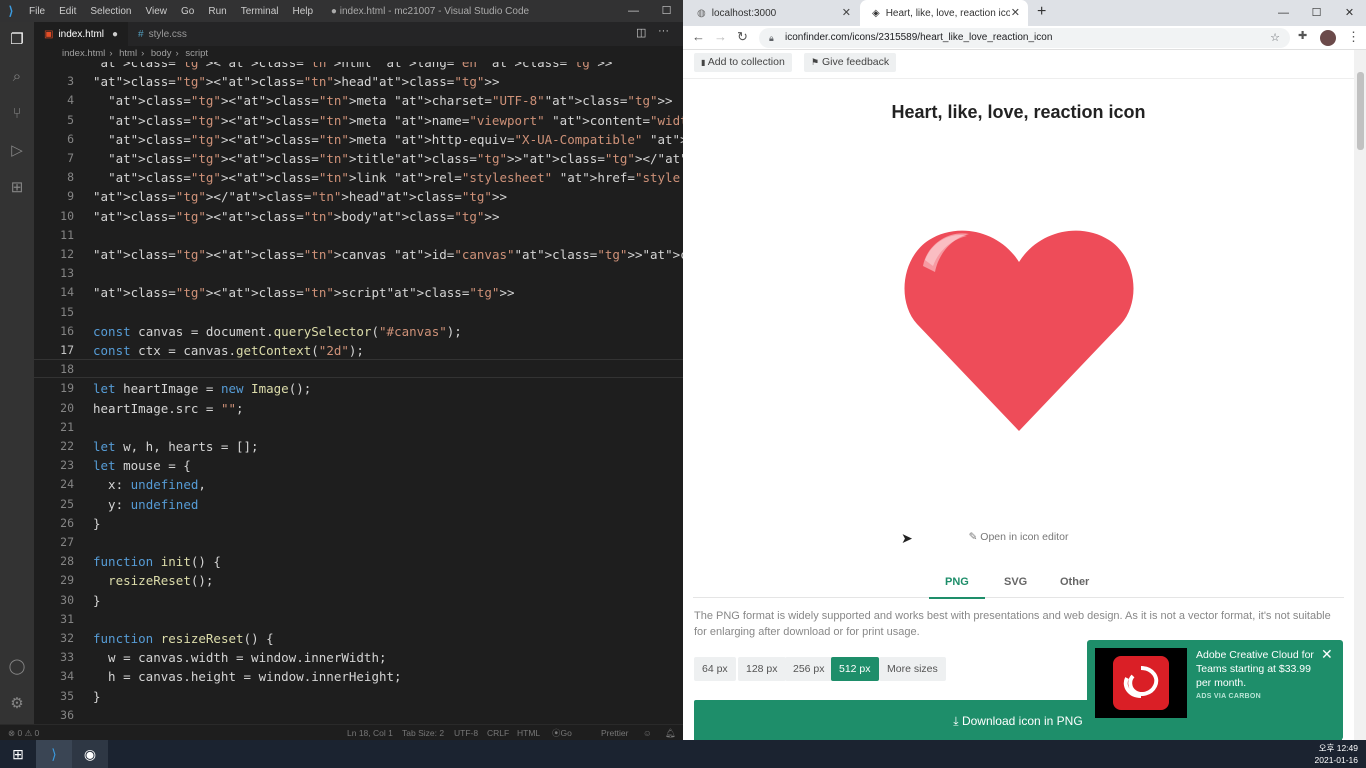 Image resolution: width=1366 pixels, height=768 pixels. What do you see at coordinates (17, 114) in the screenshot?
I see `source-control-icon: ⑂` at bounding box center [17, 114].